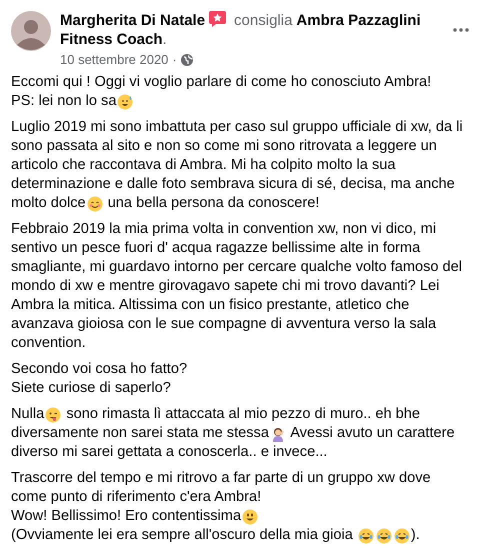  I want to click on post-text: Eccomi qui ! Oggi vi voglio parlare di come ho conosciuto Ambra!, so click(221, 82).